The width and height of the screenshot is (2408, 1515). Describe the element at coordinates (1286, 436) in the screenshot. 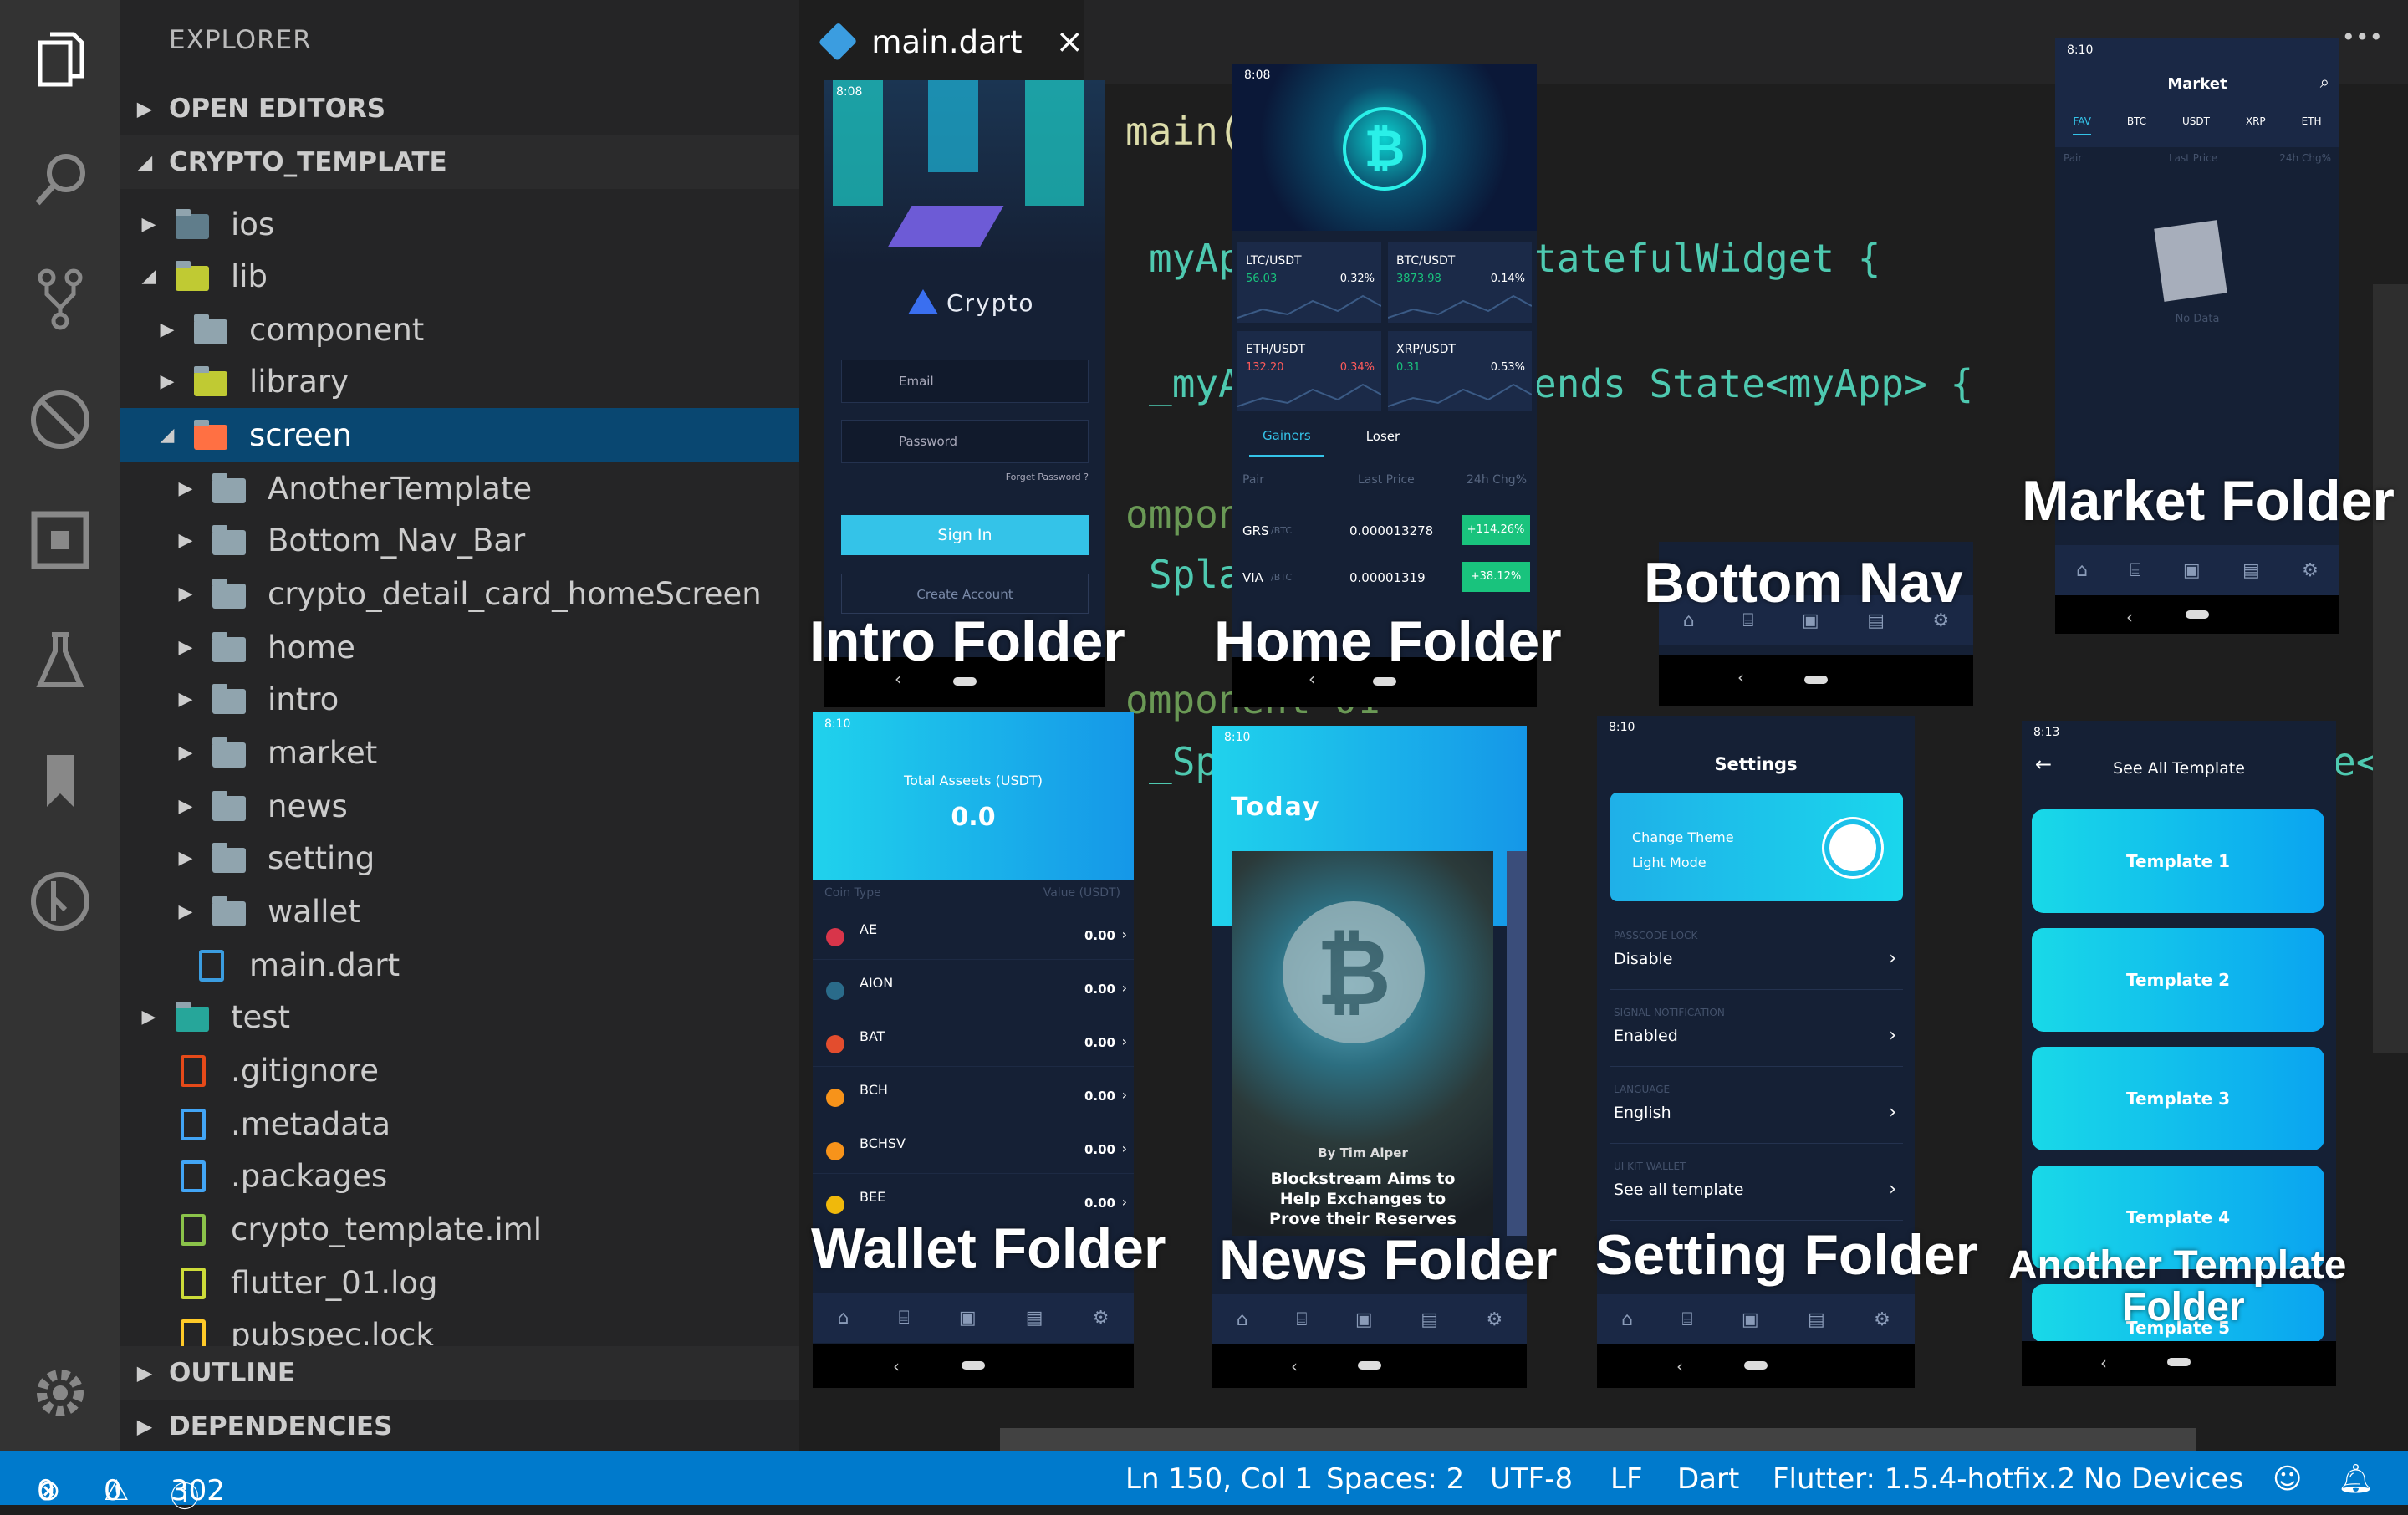

I see `tab-gainers: Gainers` at that location.